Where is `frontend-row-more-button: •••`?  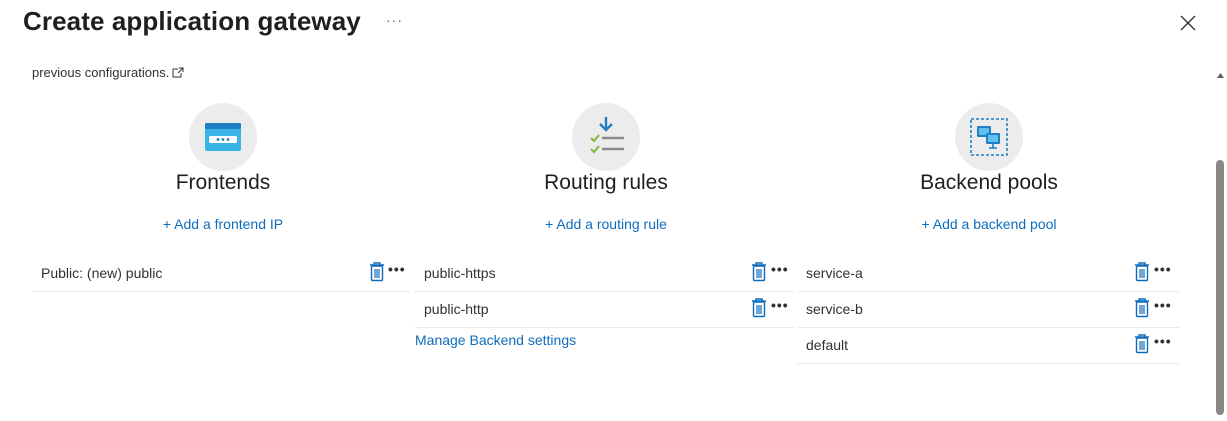
frontend-row-more-button: ••• is located at coordinates (397, 269).